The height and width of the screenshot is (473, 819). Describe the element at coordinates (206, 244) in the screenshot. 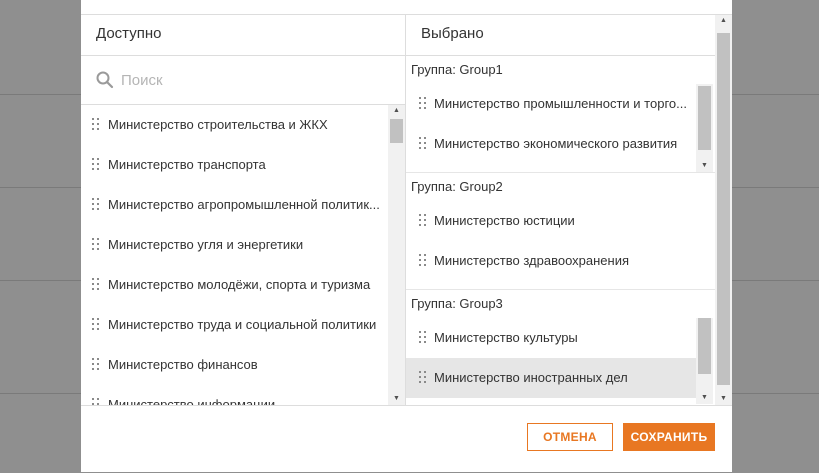

I see `list-item-label: Министерство угля и энергетики` at that location.